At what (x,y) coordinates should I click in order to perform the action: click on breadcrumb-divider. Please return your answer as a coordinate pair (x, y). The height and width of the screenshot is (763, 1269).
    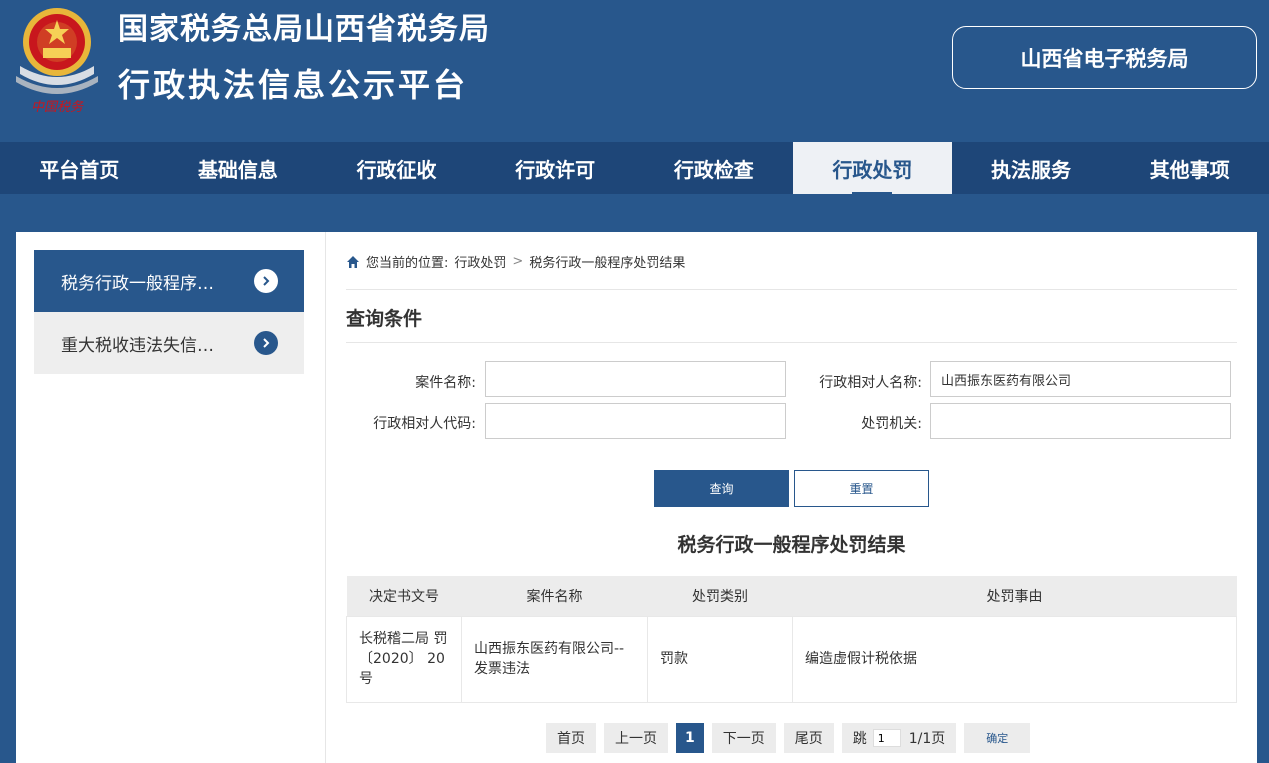
    Looking at the image, I should click on (791, 289).